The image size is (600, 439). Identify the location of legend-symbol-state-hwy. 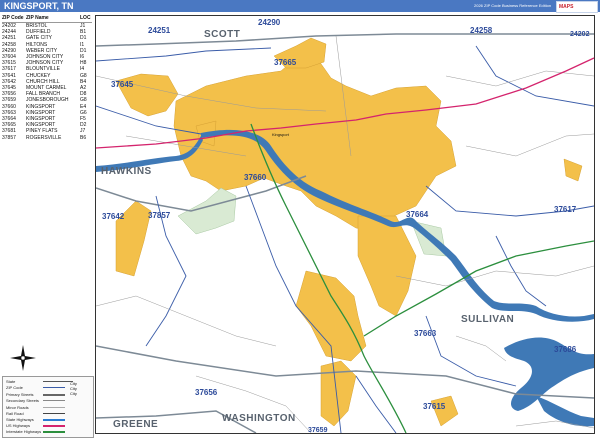
(54, 420).